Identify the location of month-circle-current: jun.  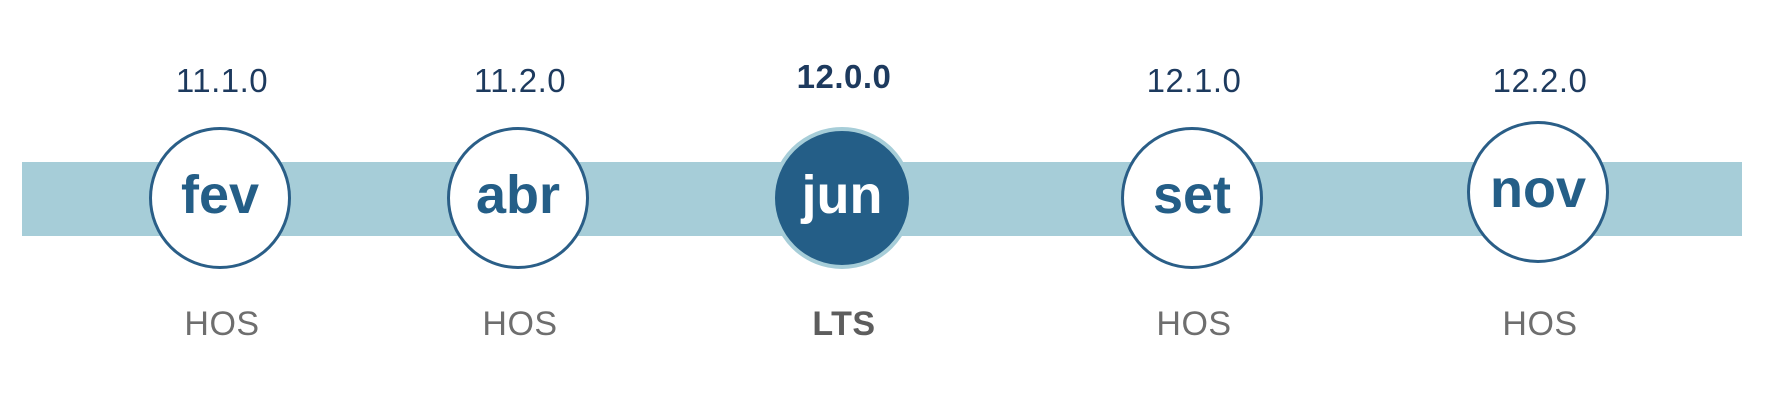
(842, 198).